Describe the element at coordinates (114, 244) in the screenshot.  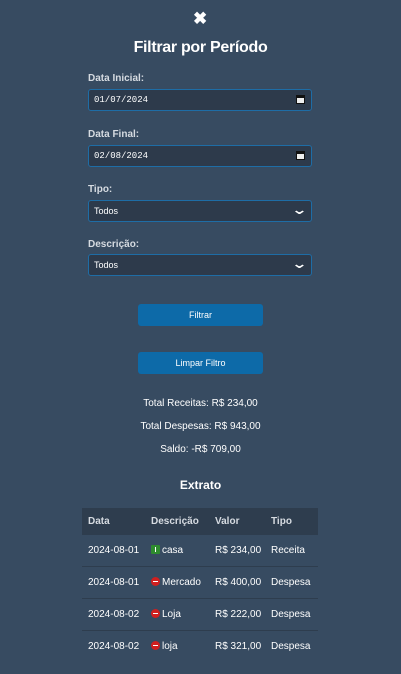
I see `description-label: Descrição:` at that location.